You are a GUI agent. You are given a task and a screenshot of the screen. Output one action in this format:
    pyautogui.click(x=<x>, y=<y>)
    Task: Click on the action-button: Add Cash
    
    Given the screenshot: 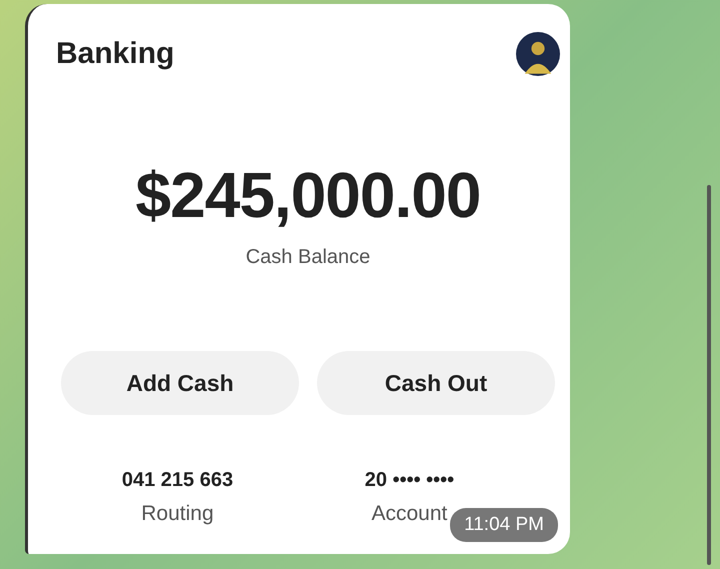 What is the action you would take?
    pyautogui.click(x=180, y=383)
    